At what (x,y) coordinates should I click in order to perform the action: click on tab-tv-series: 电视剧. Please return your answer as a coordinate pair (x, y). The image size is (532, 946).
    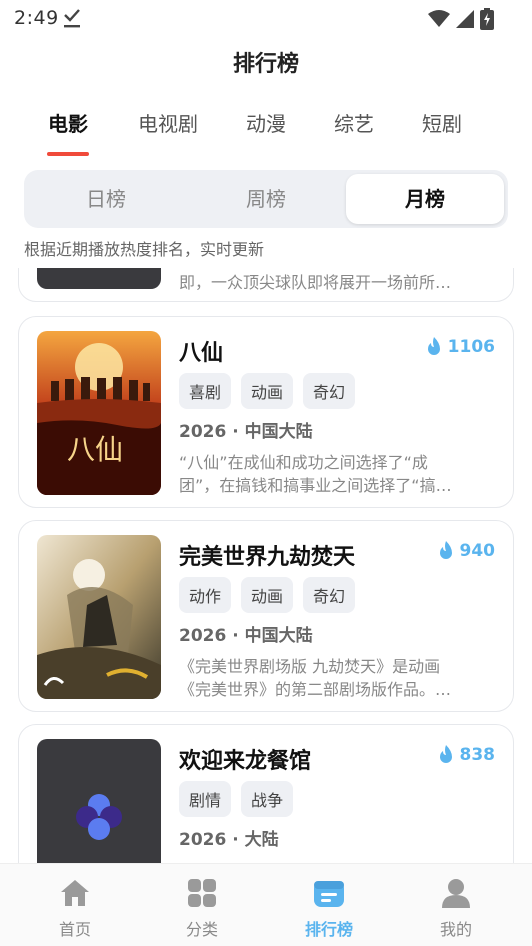
    Looking at the image, I should click on (168, 128).